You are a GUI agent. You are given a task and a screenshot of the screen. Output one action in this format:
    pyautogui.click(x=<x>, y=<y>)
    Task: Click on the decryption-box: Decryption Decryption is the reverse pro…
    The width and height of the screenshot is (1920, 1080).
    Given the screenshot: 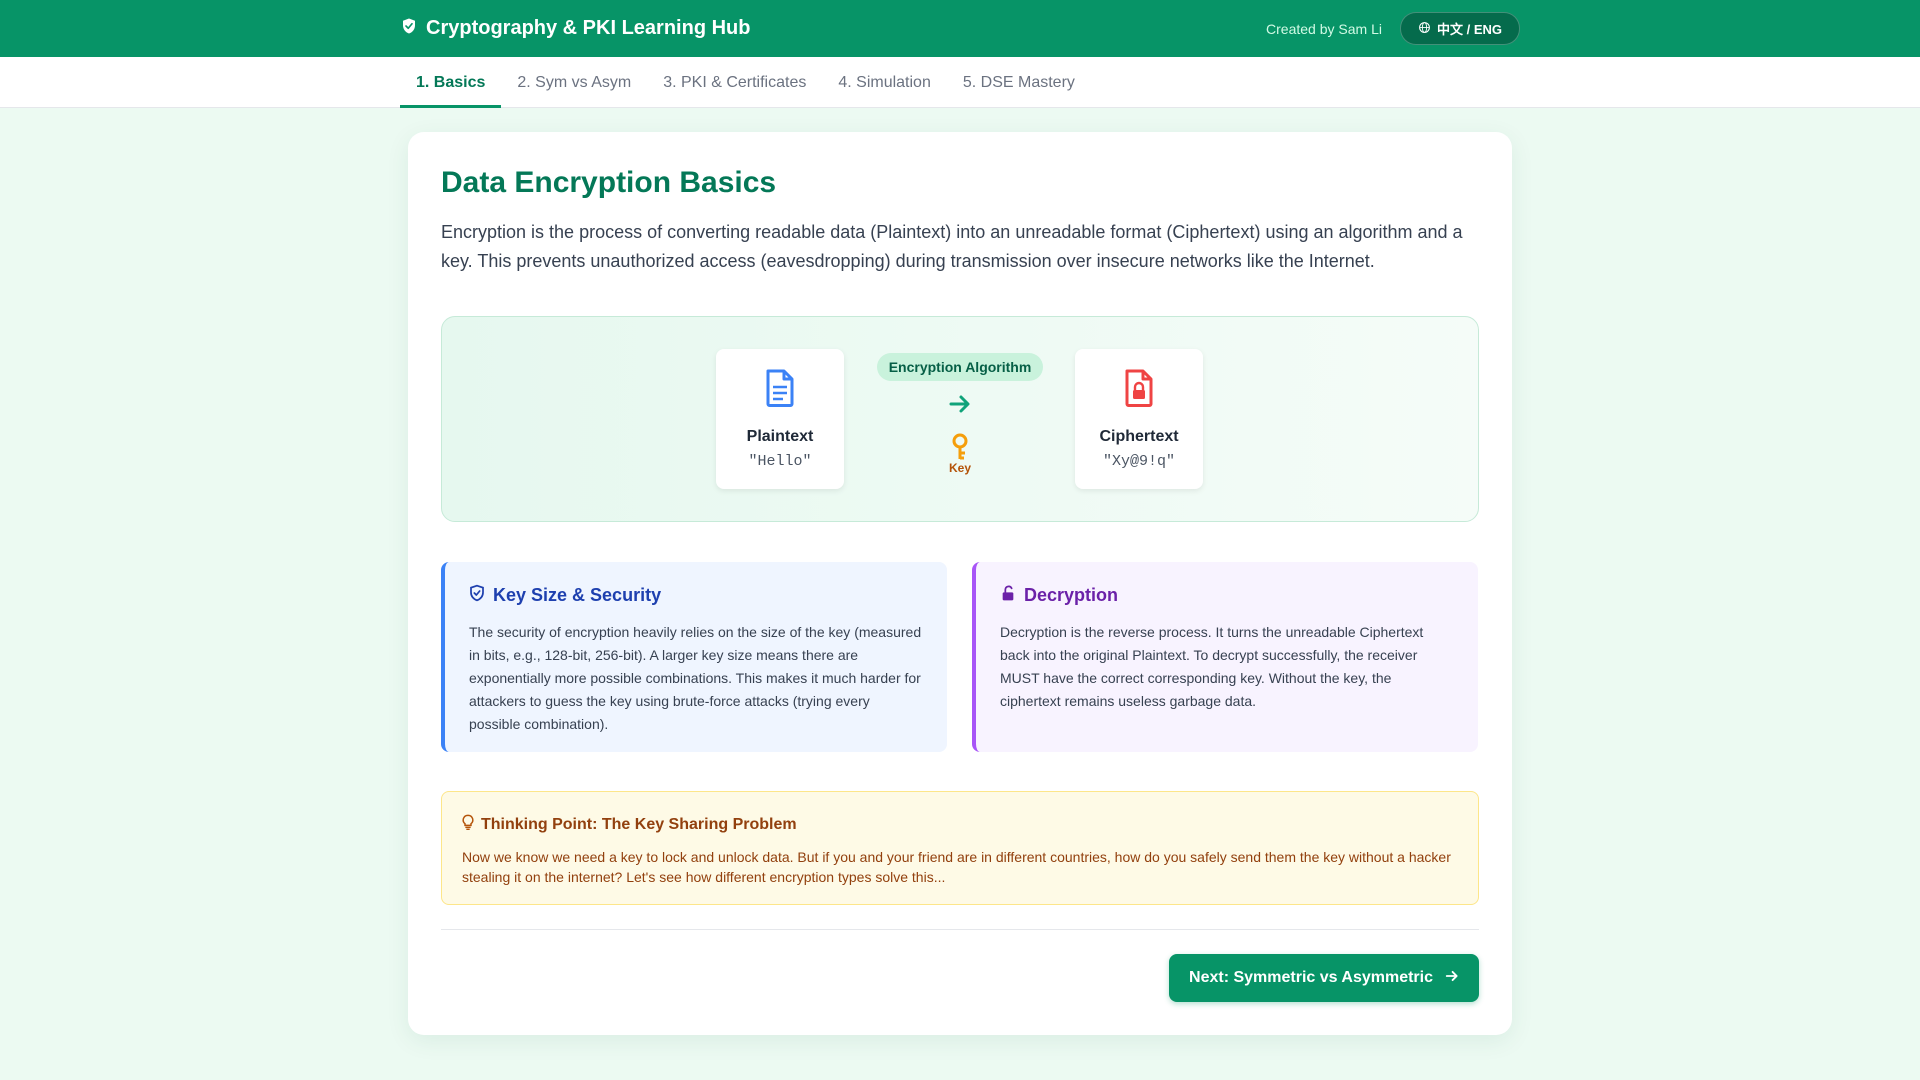 What is the action you would take?
    pyautogui.click(x=1225, y=657)
    